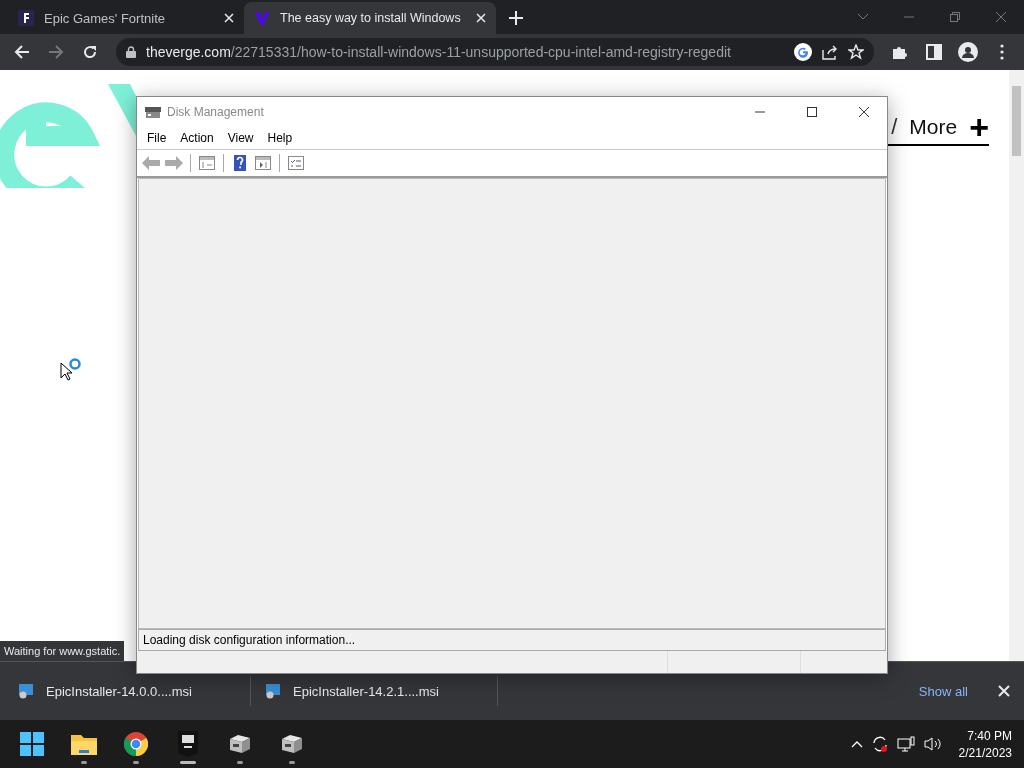  I want to click on action-pane-icon, so click(263, 163).